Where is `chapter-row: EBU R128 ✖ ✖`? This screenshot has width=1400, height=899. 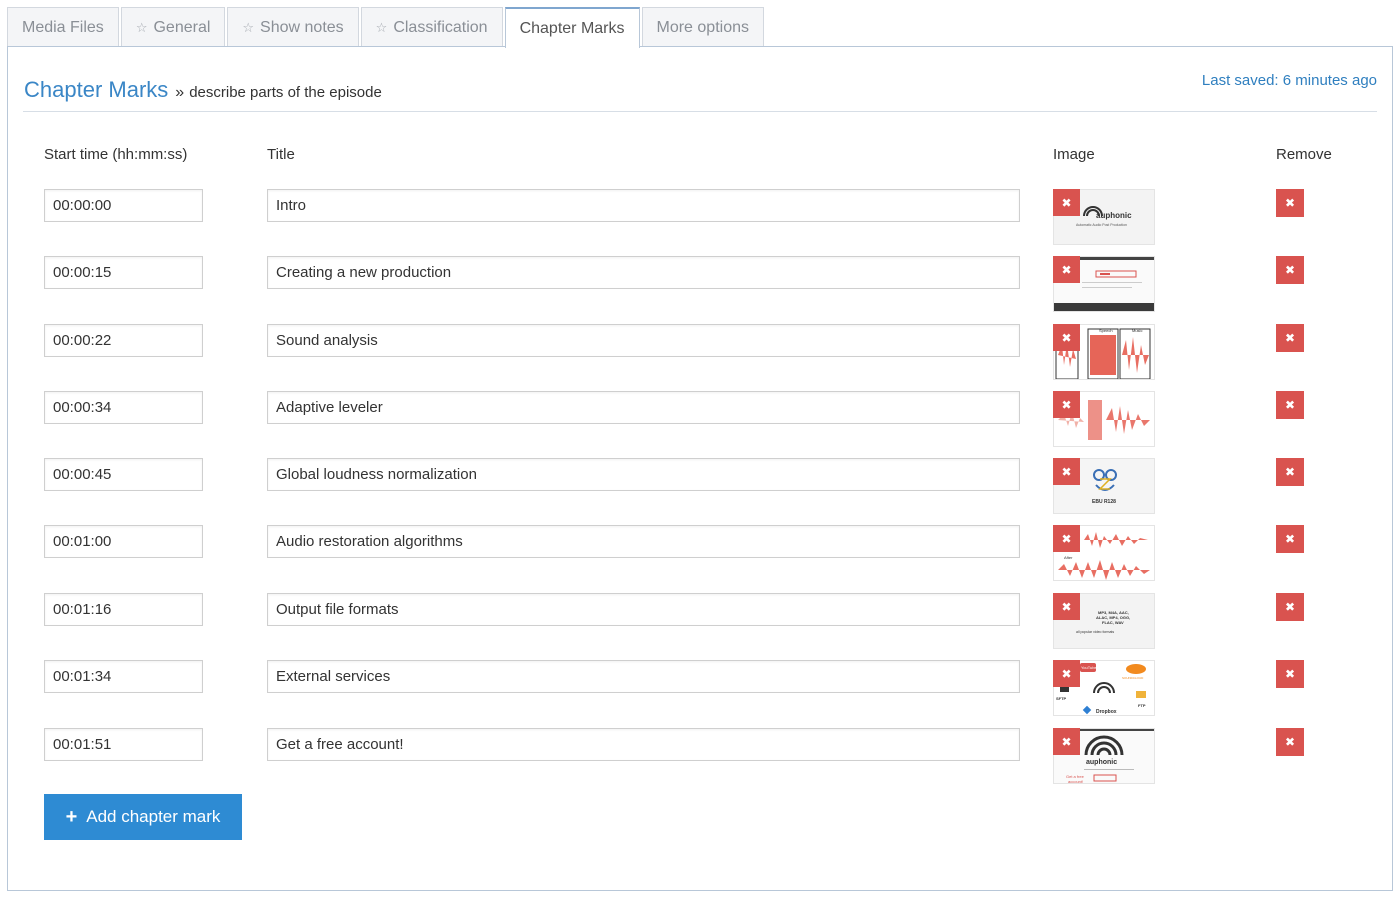 chapter-row: EBU R128 ✖ ✖ is located at coordinates (701, 486).